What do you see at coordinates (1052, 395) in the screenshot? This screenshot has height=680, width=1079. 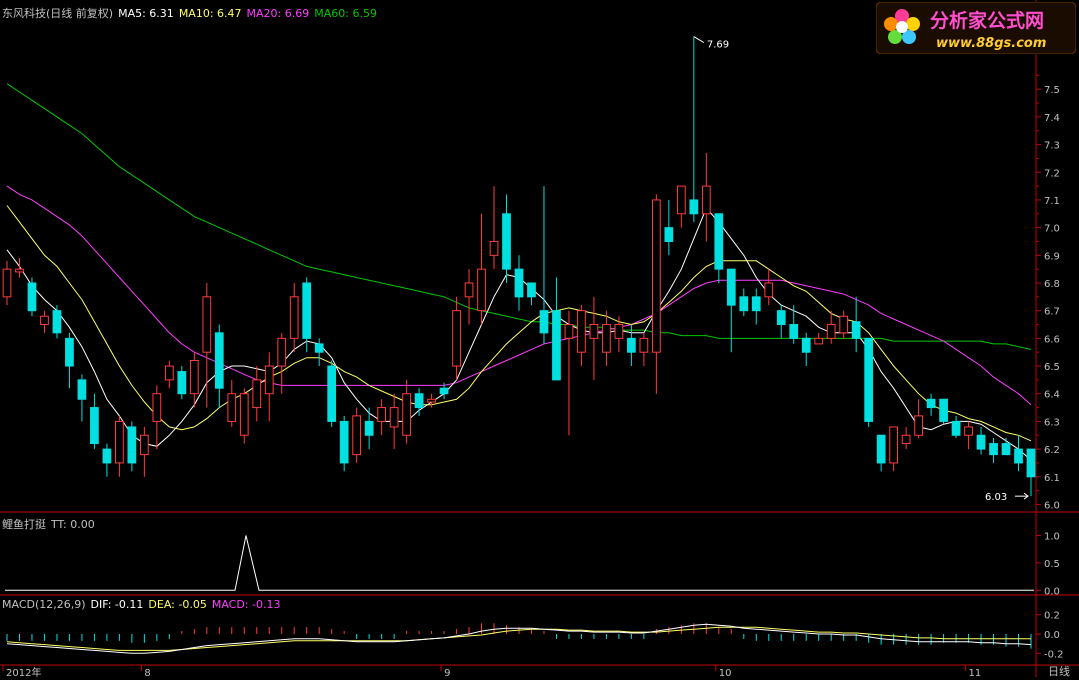 I see `price-tick-label: 6.4` at bounding box center [1052, 395].